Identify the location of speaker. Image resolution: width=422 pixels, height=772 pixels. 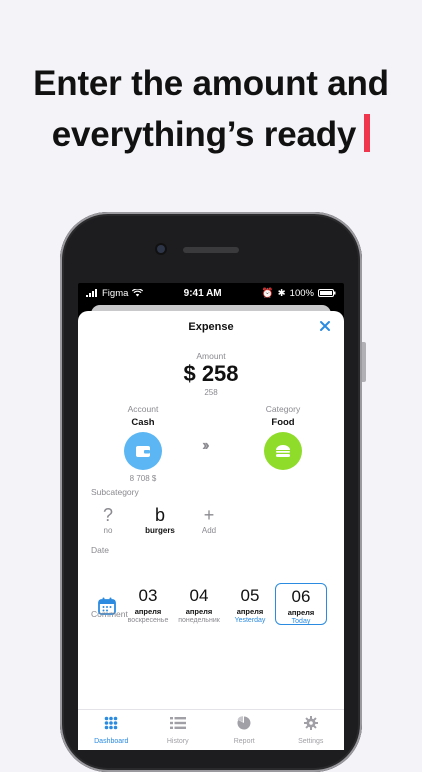
(211, 250).